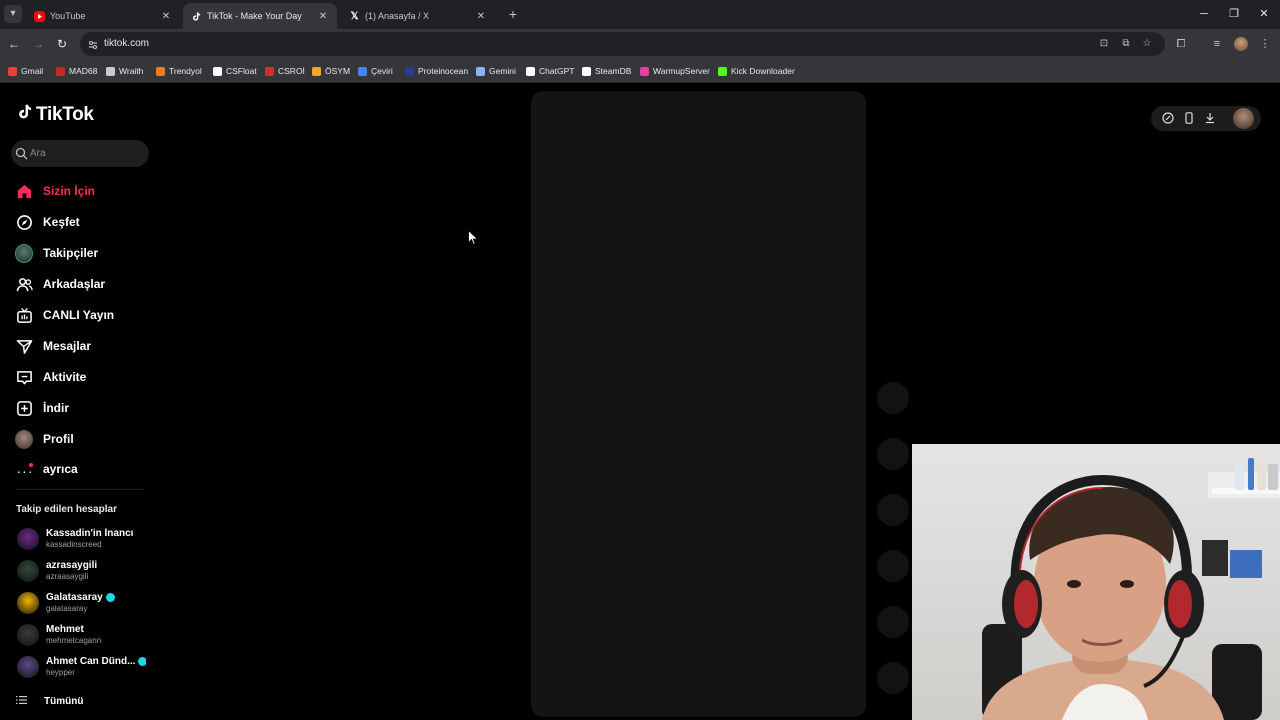  What do you see at coordinates (1209, 118) in the screenshot?
I see `download-icon` at bounding box center [1209, 118].